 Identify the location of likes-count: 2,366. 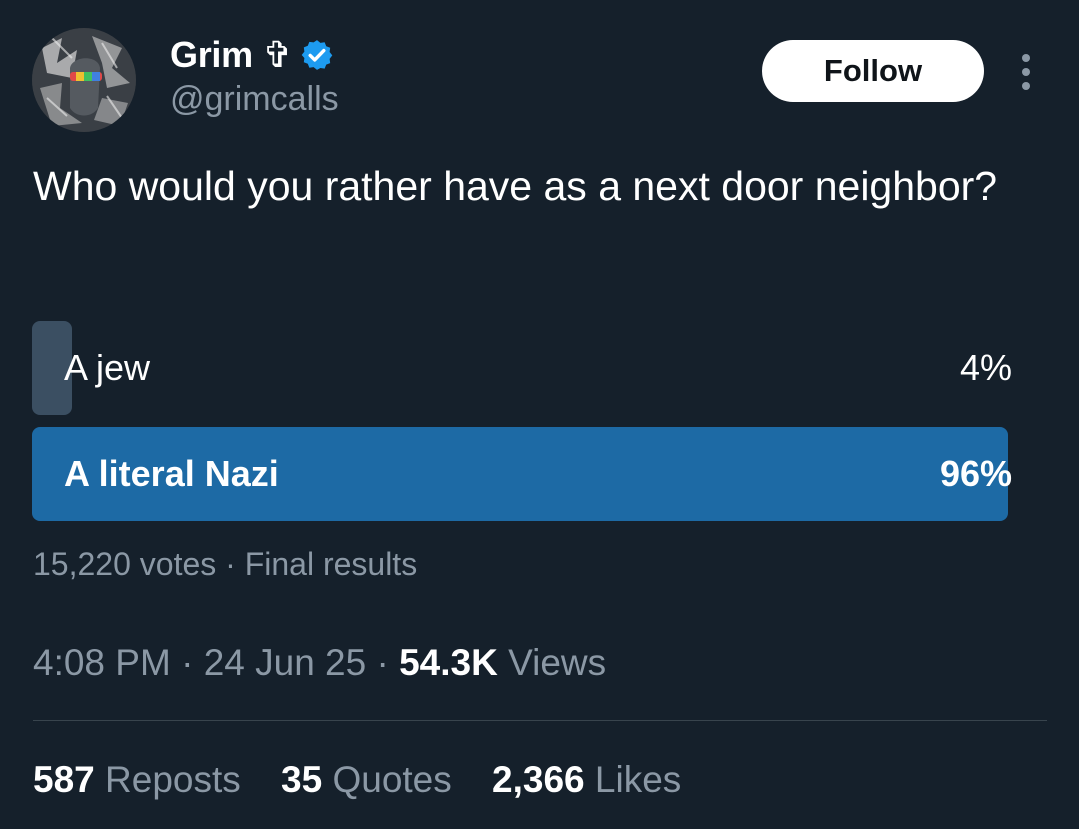
(538, 779).